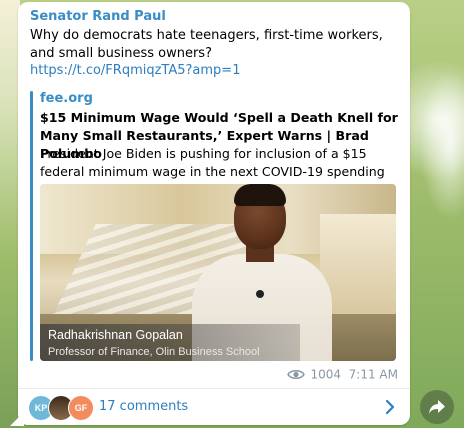 The width and height of the screenshot is (464, 428). What do you see at coordinates (296, 374) in the screenshot?
I see `eye-icon` at bounding box center [296, 374].